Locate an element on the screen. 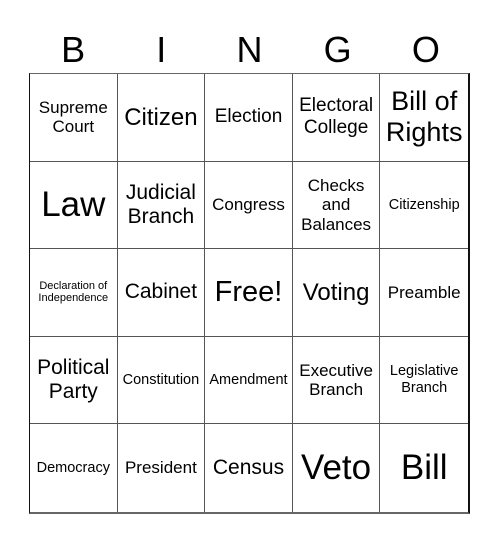  bingo-cell: Cabinet is located at coordinates (161, 293).